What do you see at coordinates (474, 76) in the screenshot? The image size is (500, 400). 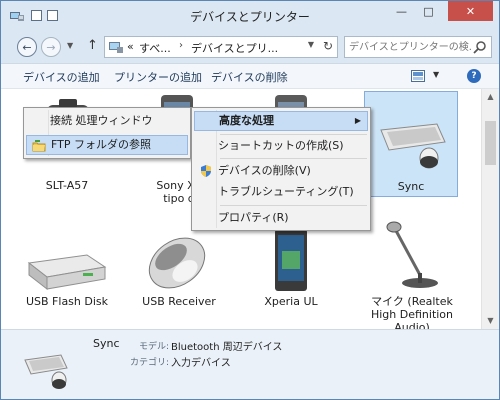 I see `help-icon: ?` at bounding box center [474, 76].